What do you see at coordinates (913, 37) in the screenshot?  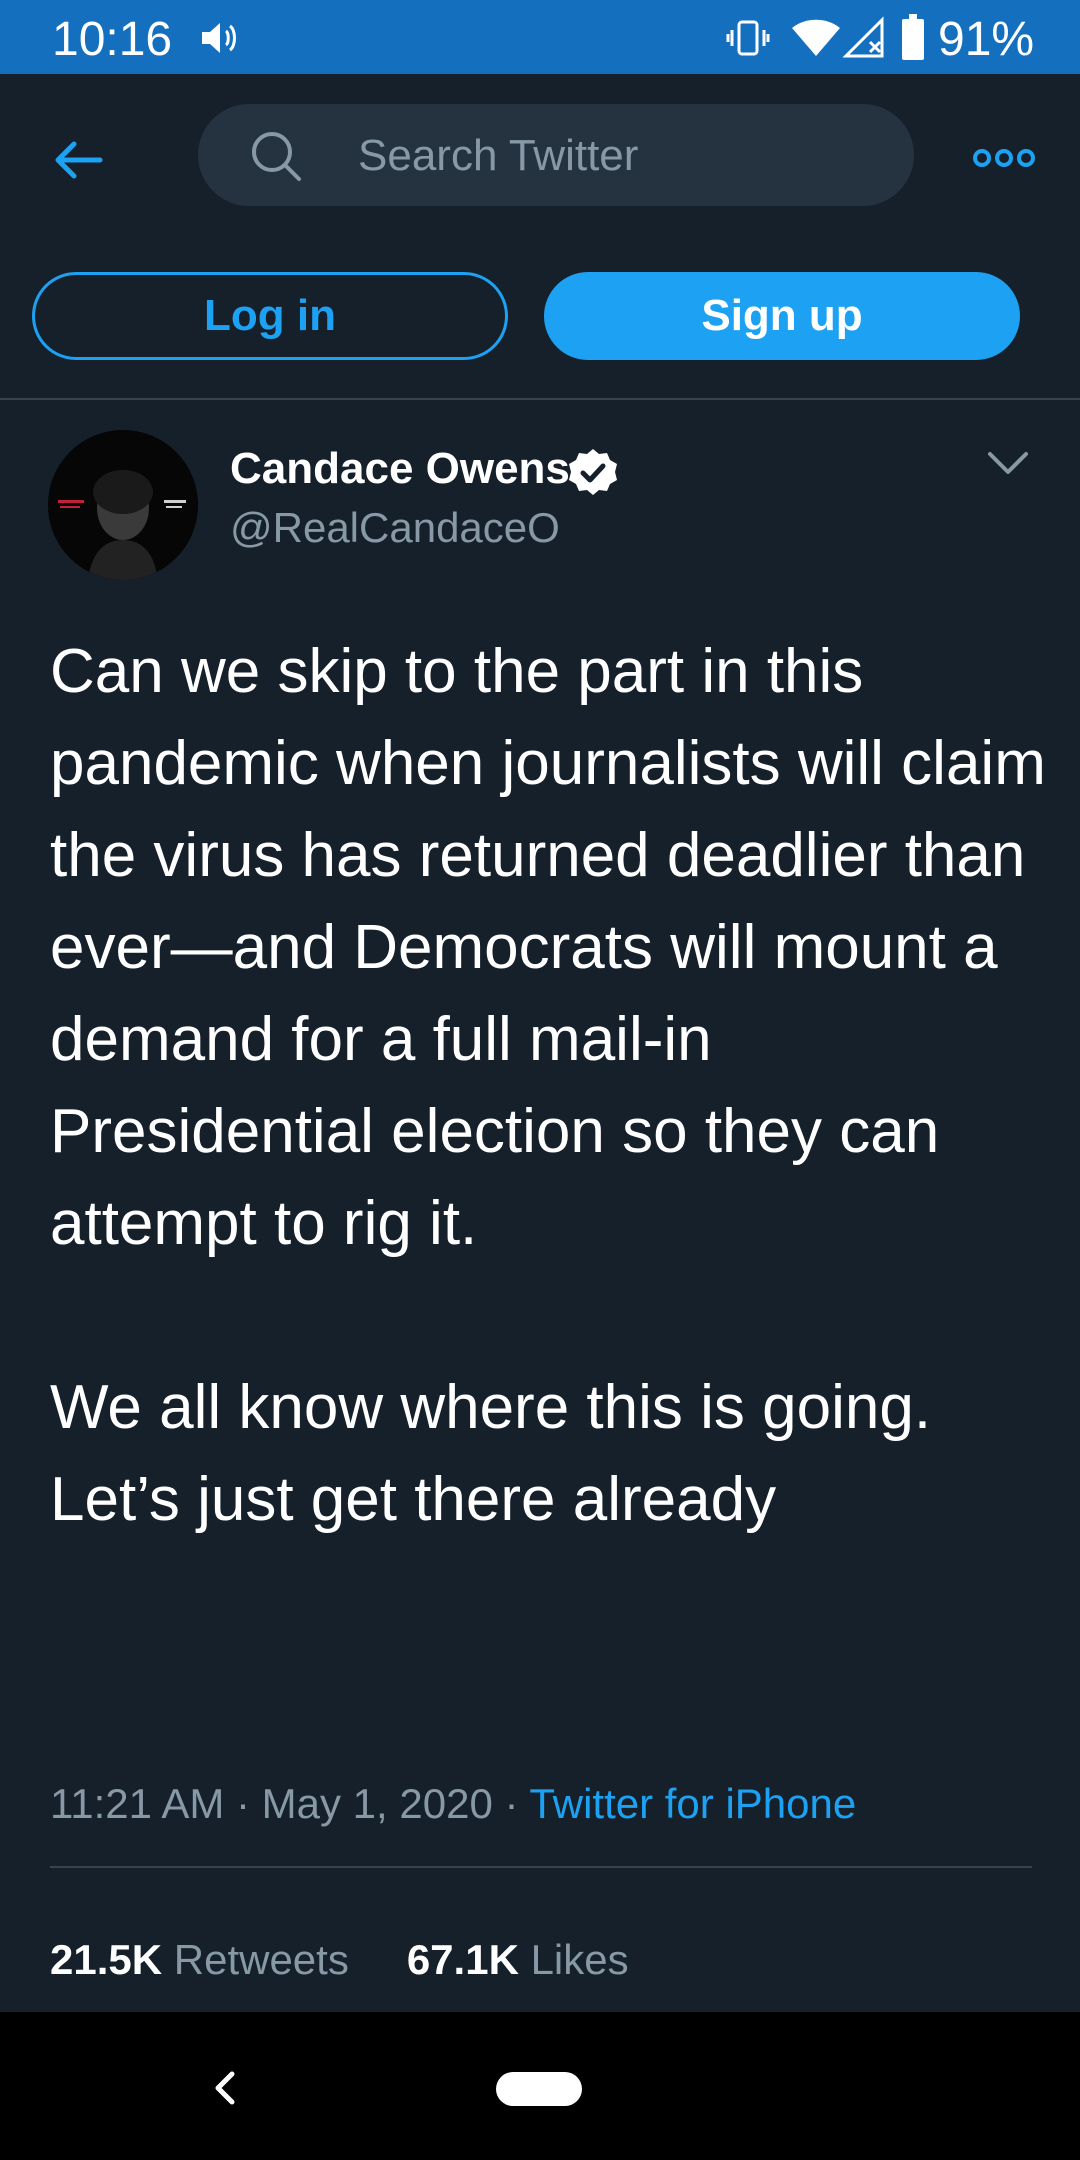 I see `battery-icon` at bounding box center [913, 37].